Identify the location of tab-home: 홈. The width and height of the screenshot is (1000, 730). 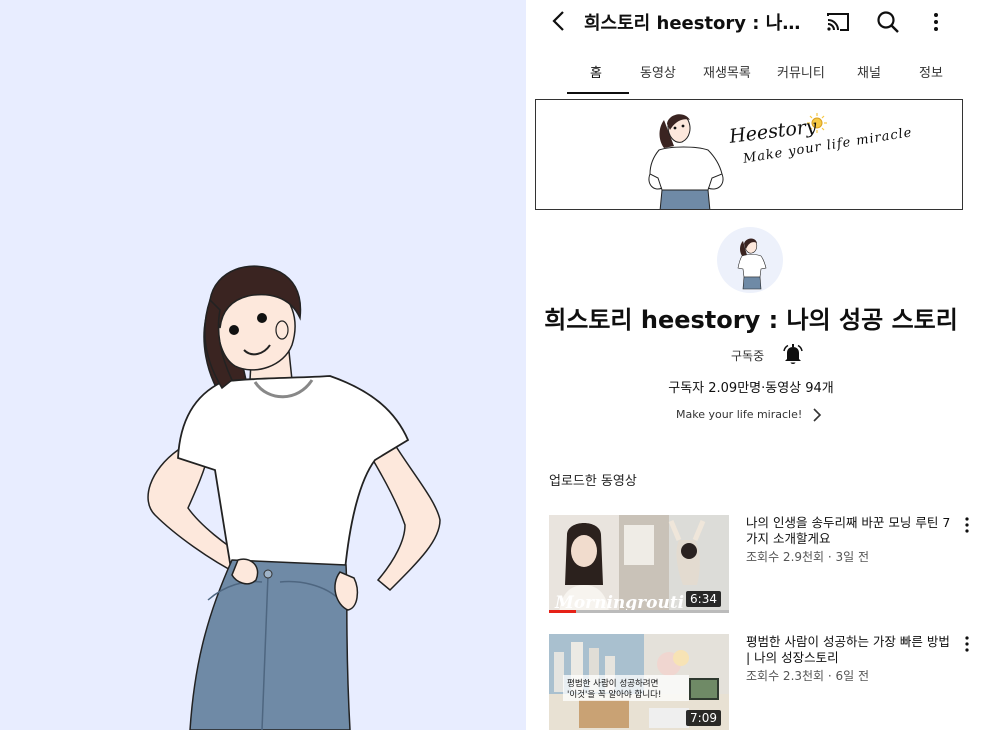
(596, 71).